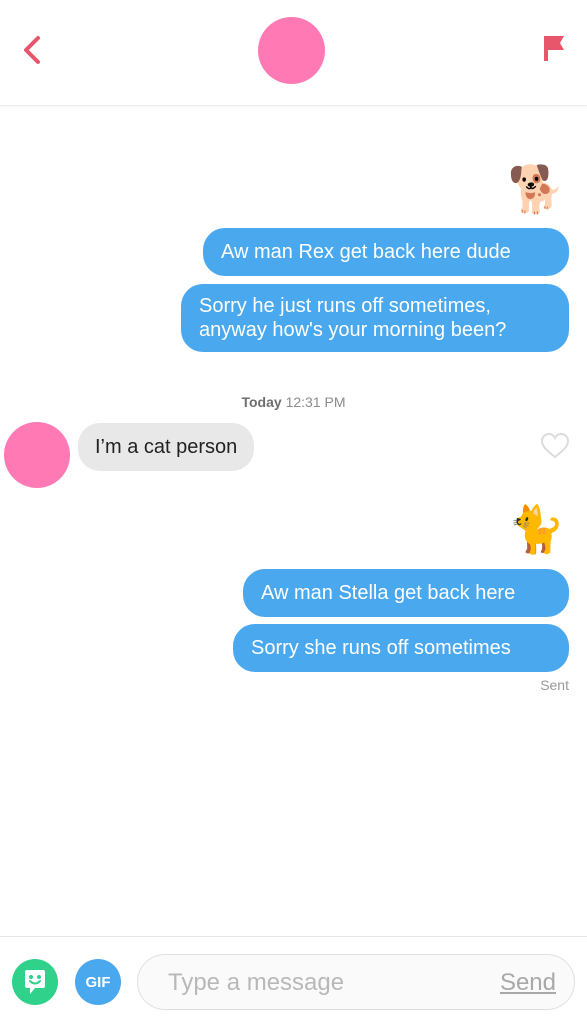 The width and height of the screenshot is (587, 1024). I want to click on message-input-bar: GIF Send, so click(293, 980).